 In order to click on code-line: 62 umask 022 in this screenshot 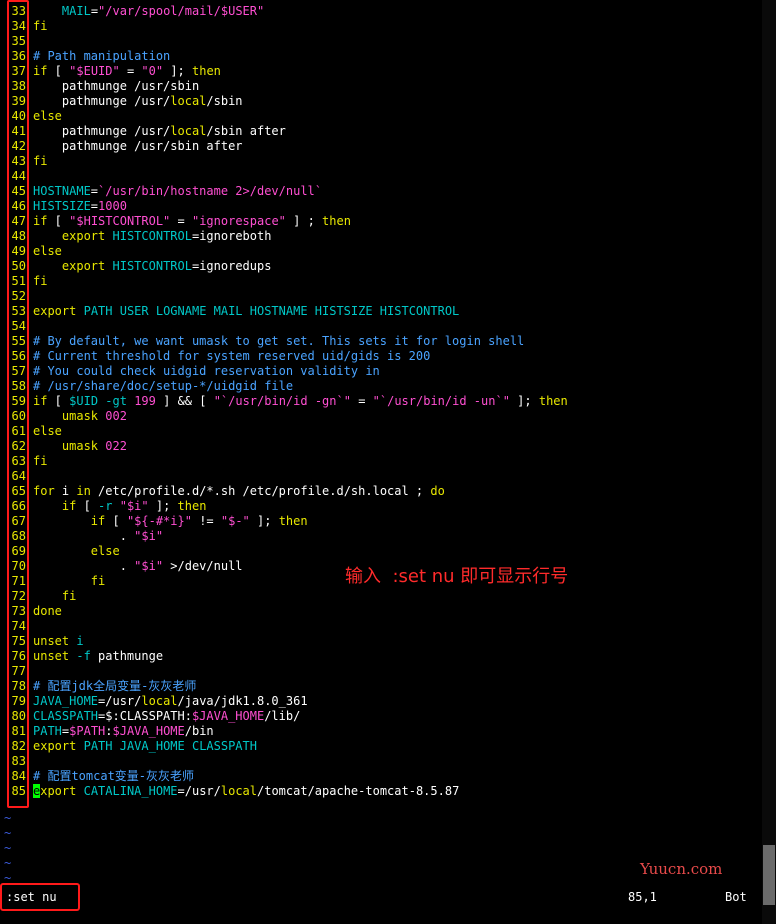, I will do `click(380, 446)`.